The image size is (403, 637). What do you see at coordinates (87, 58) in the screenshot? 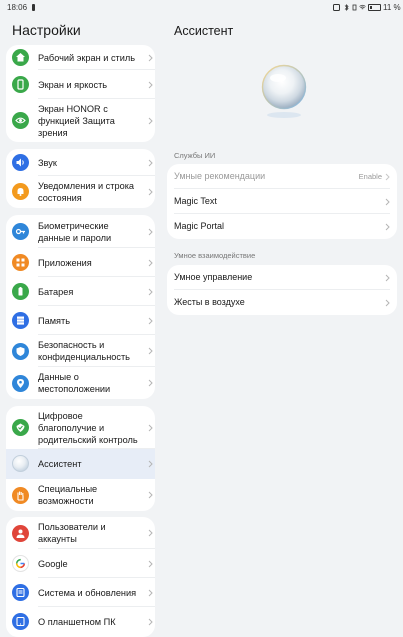
I see `item-label: Рабочий экран и стиль` at bounding box center [87, 58].